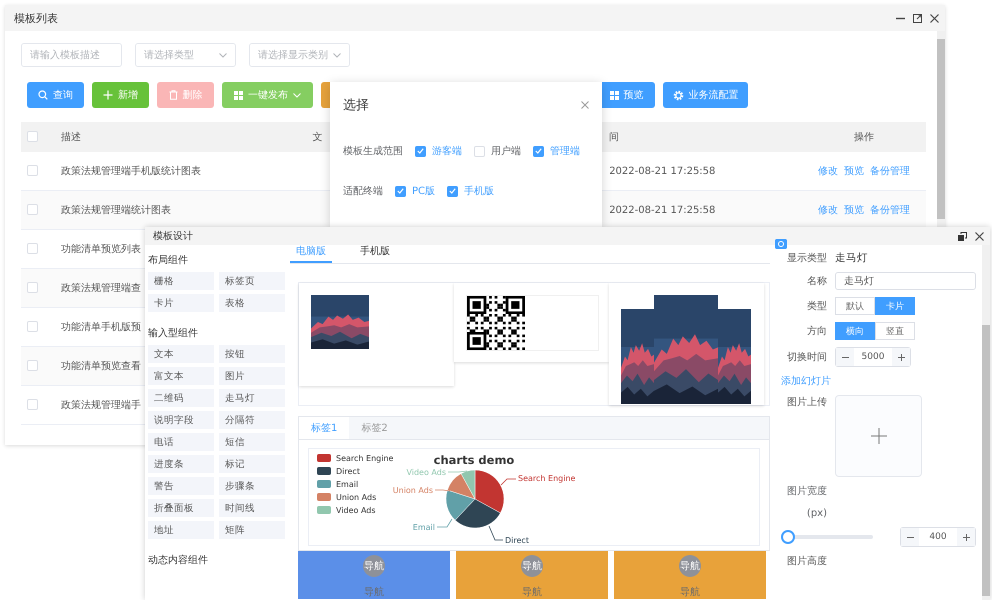 Image resolution: width=992 pixels, height=600 pixels. I want to click on column-header: 操作, so click(864, 137).